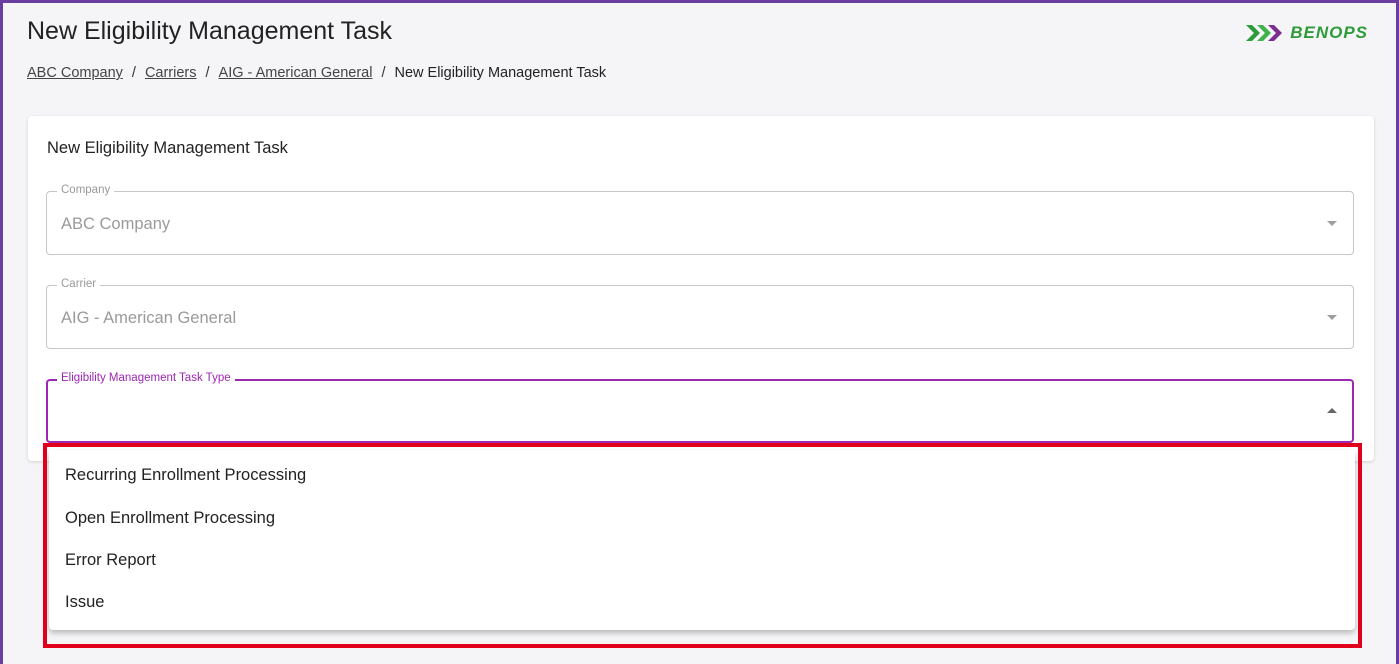 The width and height of the screenshot is (1399, 664). Describe the element at coordinates (146, 378) in the screenshot. I see `task-type-label: Eligibility Management Task Type` at that location.